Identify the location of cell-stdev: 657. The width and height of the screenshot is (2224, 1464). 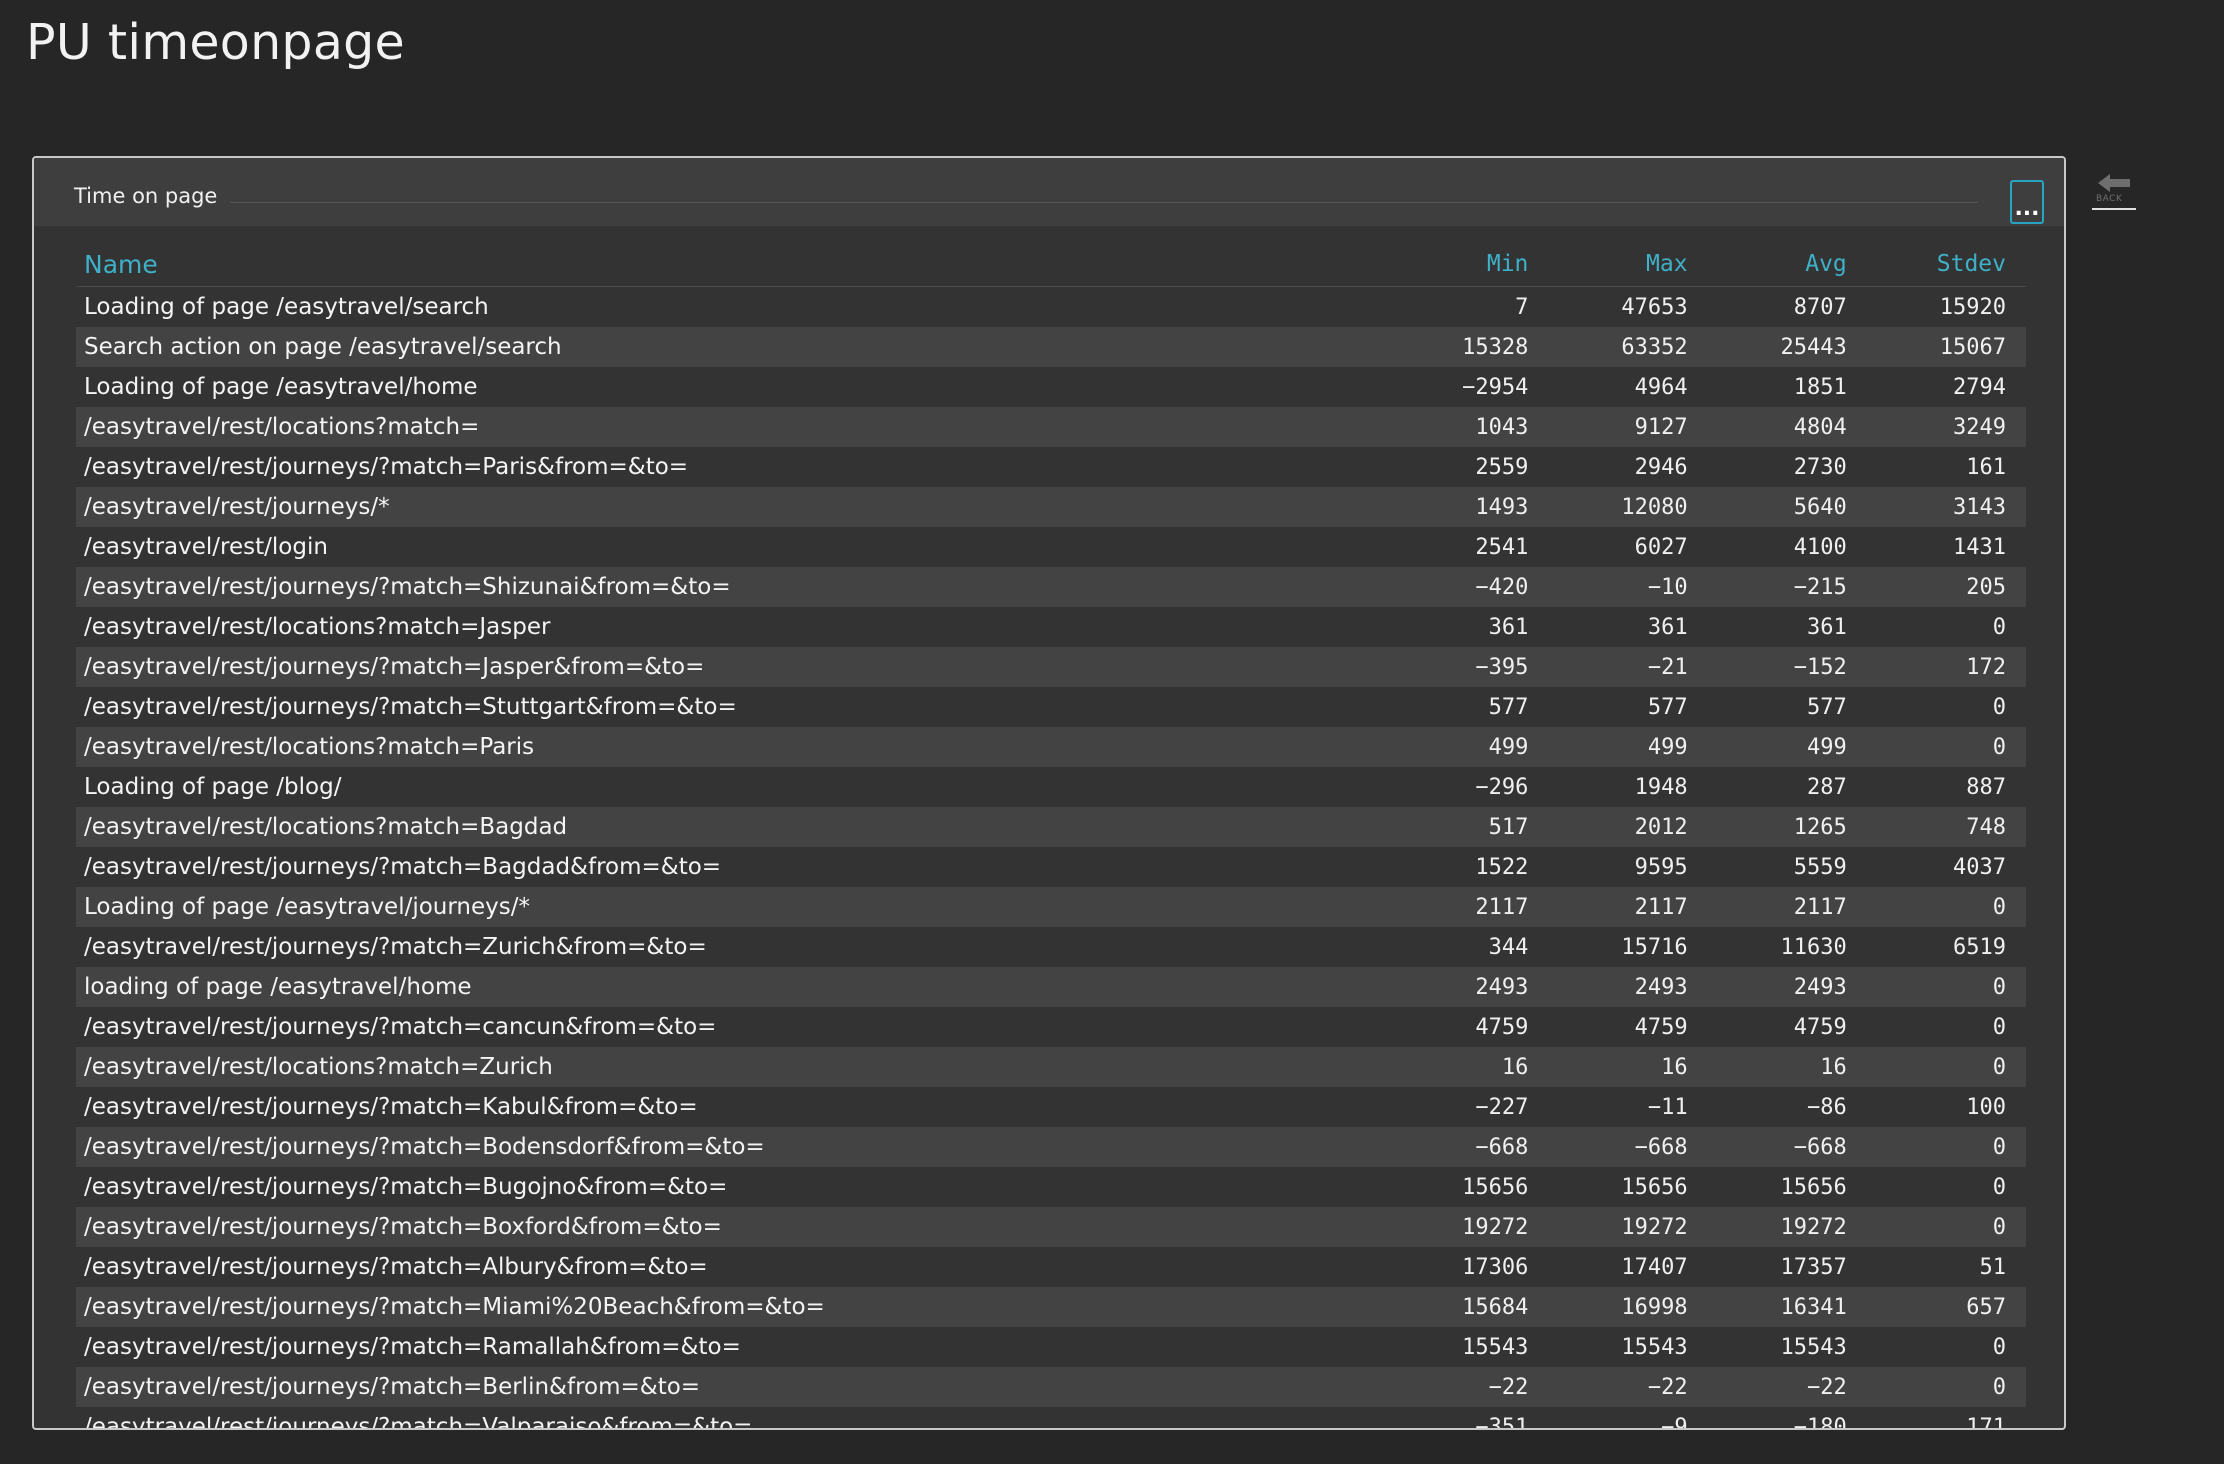
(1946, 1307).